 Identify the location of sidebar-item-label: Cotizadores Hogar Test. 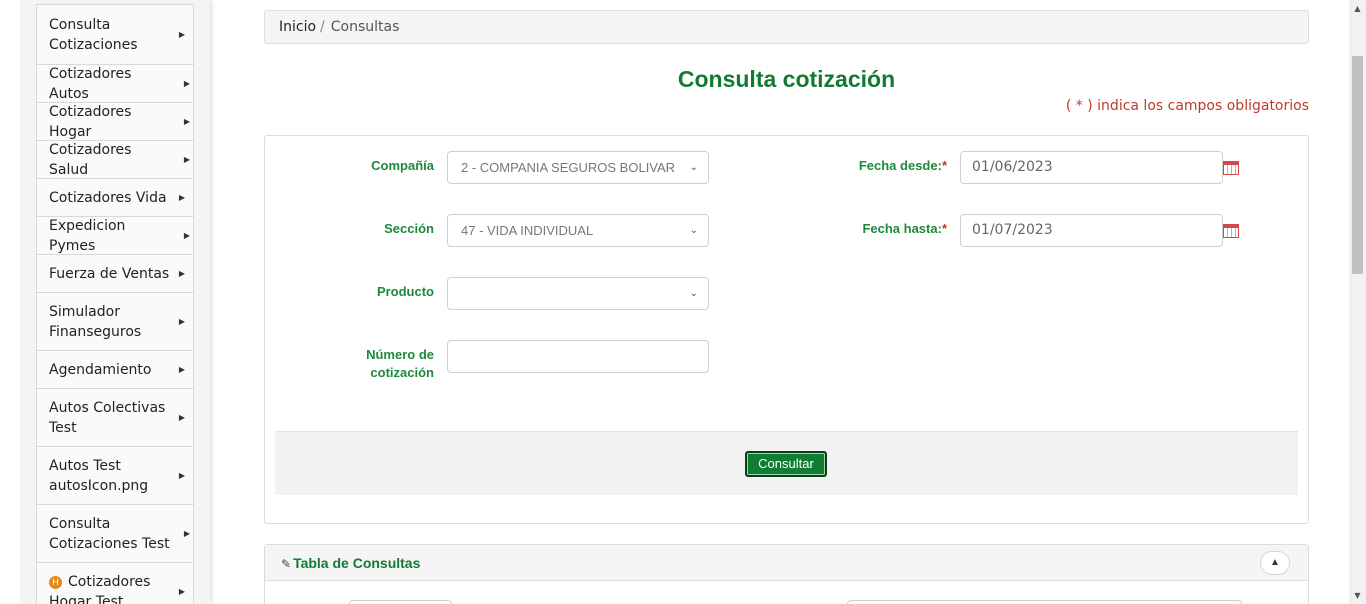
(100, 589).